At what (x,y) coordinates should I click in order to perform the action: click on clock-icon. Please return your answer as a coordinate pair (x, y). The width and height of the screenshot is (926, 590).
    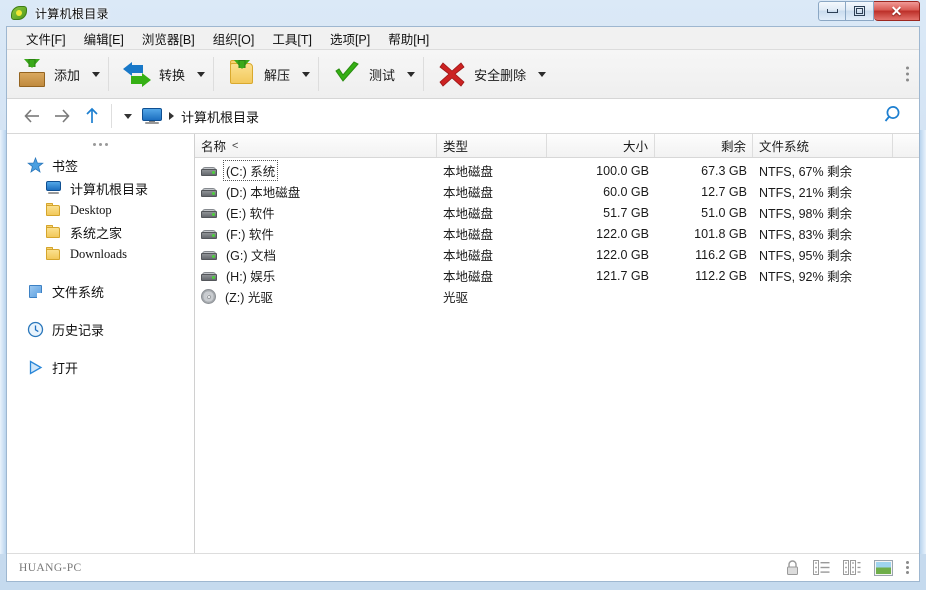
    Looking at the image, I should click on (35, 329).